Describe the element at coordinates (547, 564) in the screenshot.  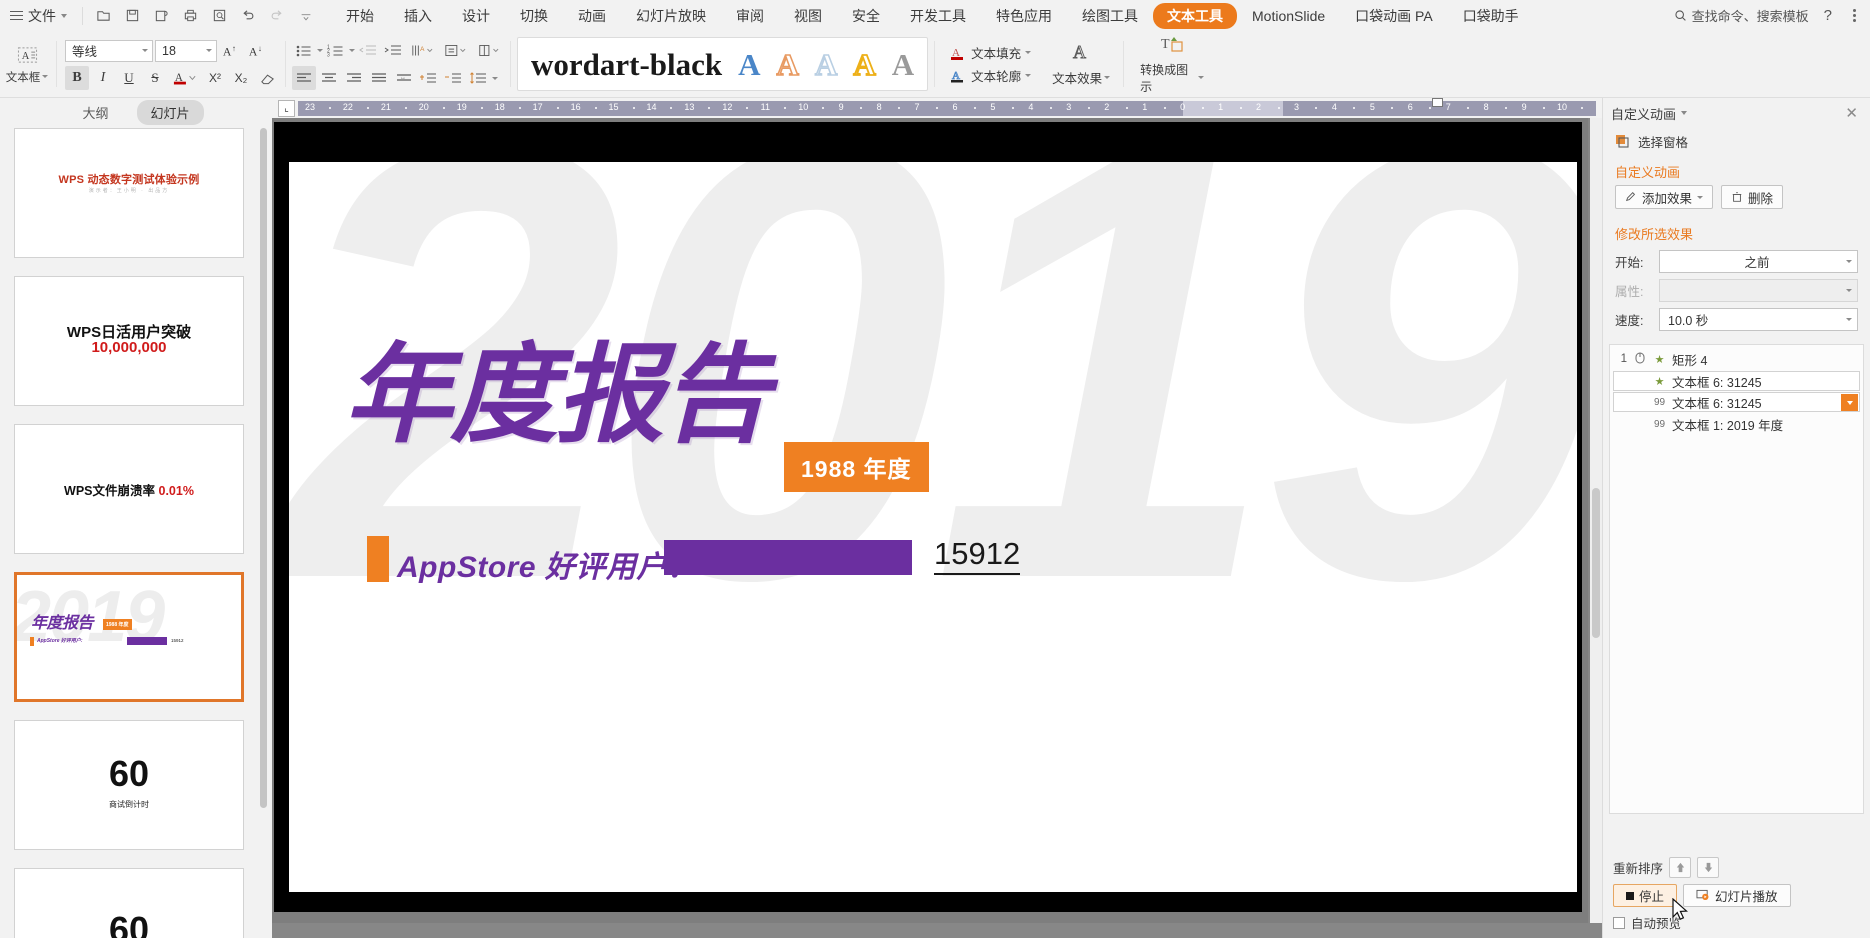
I see `metric-label: AppStore 好评用户：` at that location.